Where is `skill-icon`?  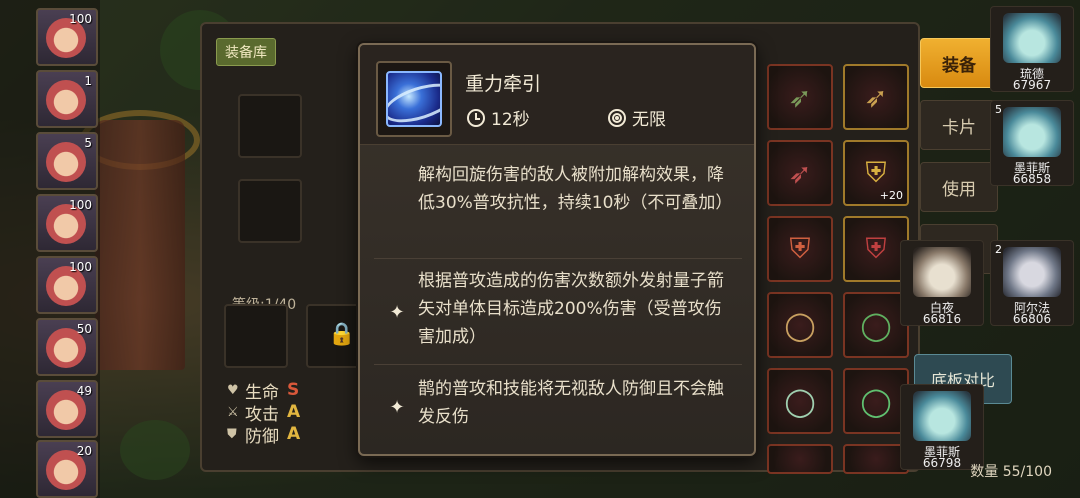
skill-icon is located at coordinates (414, 99).